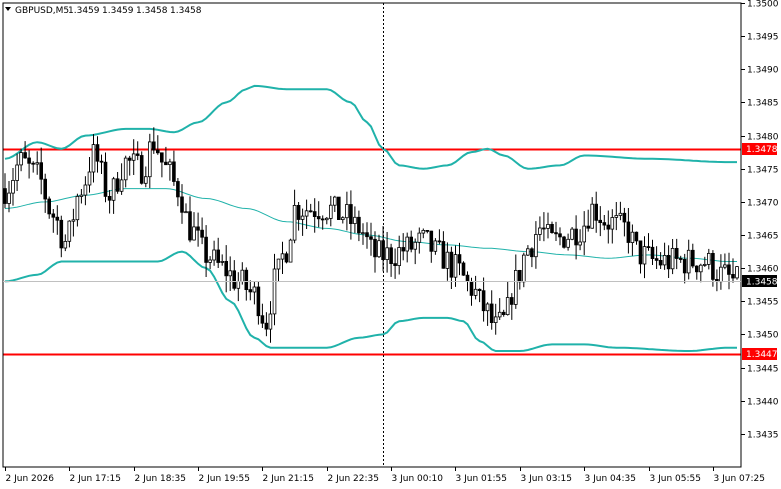 This screenshot has width=781, height=489. I want to click on y-tick-label: 1.3450, so click(763, 336).